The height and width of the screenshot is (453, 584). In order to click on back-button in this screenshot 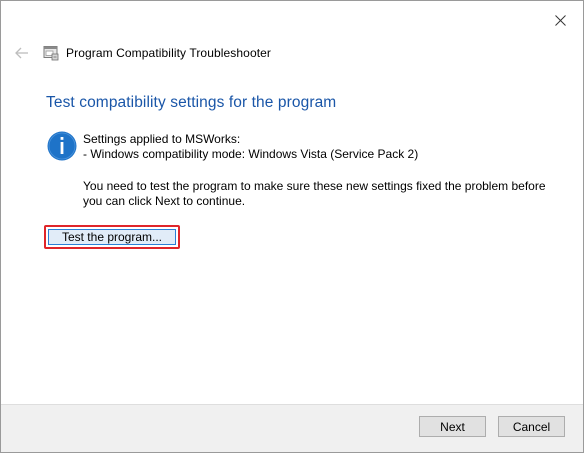, I will do `click(22, 53)`.